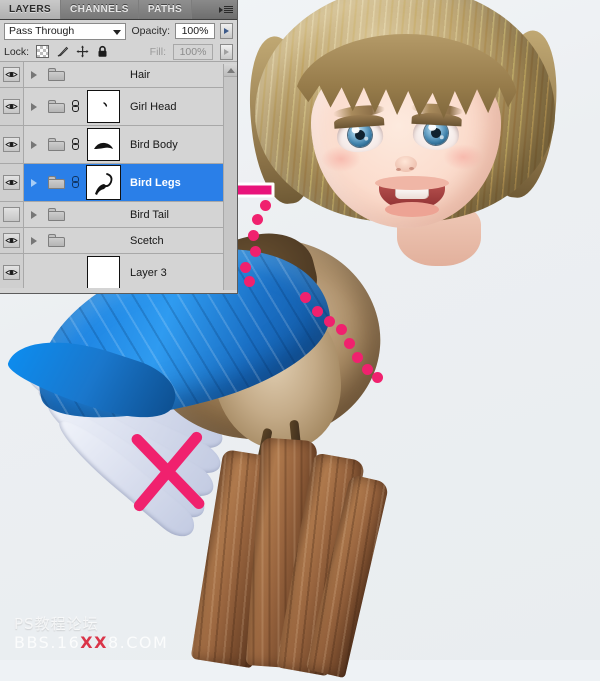  Describe the element at coordinates (412, 183) in the screenshot. I see `upper-lip` at that location.